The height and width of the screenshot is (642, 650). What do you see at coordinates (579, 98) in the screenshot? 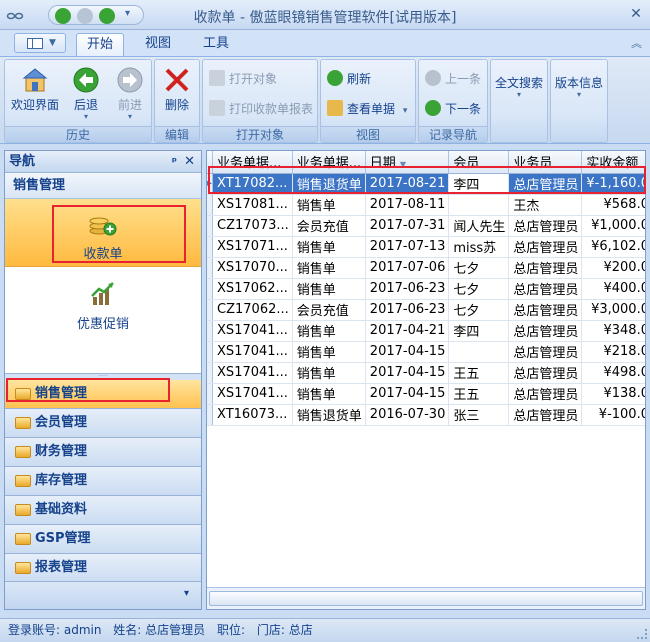
I see `version-info-button: 版本信息 ▾` at bounding box center [579, 98].